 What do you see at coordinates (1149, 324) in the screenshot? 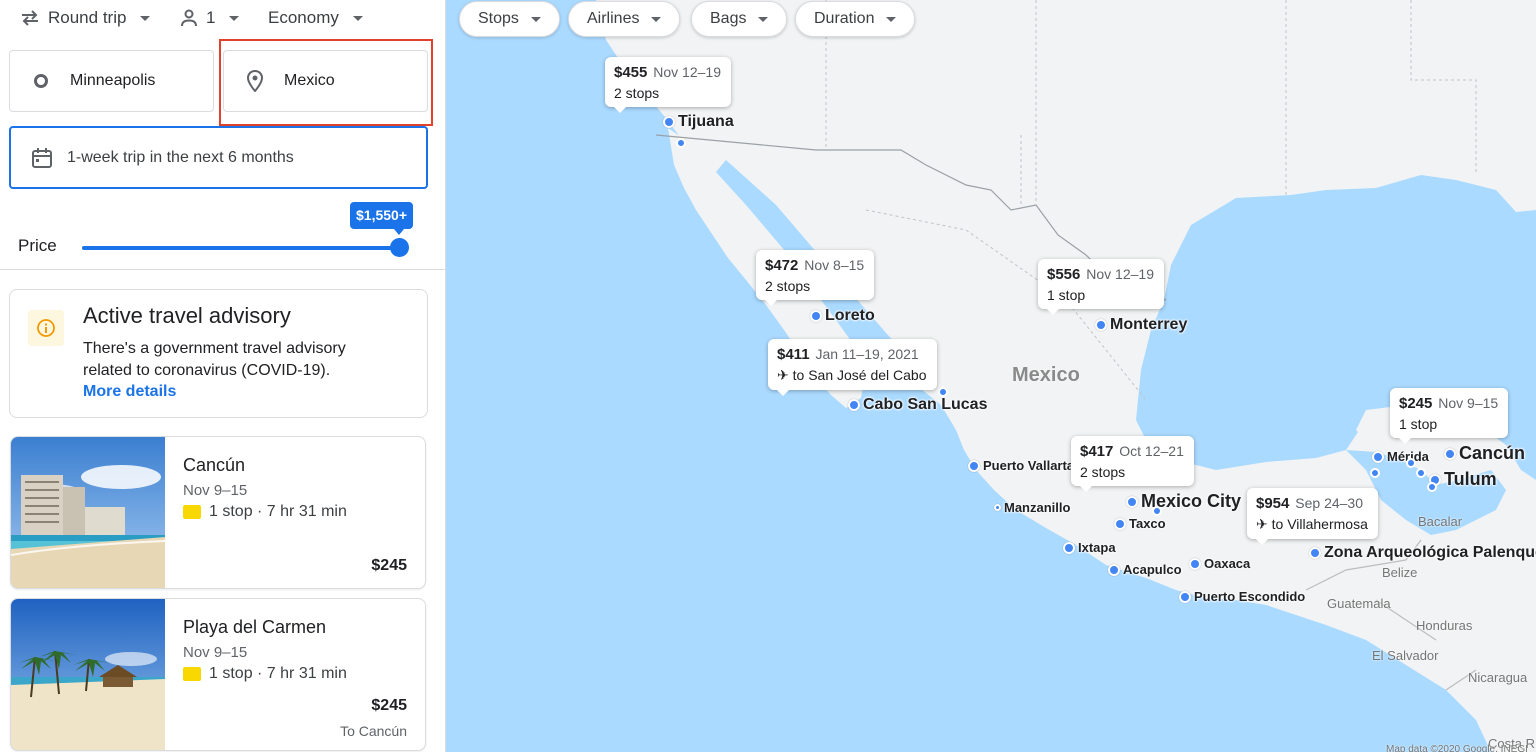
I see `city-label: Monterrey` at bounding box center [1149, 324].